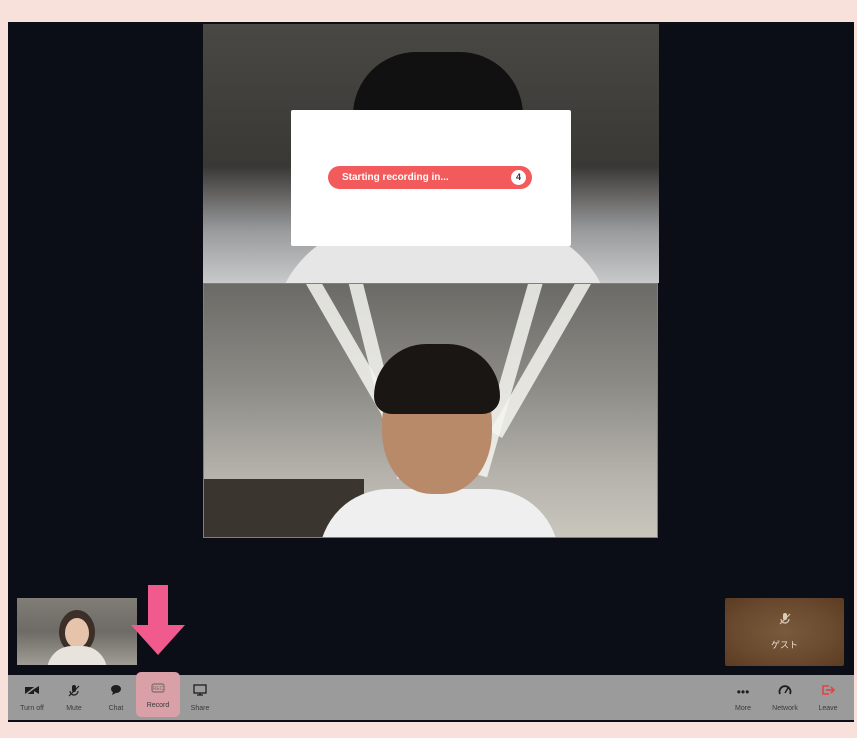 The width and height of the screenshot is (857, 738). I want to click on svg-text: REC, so click(158, 689).